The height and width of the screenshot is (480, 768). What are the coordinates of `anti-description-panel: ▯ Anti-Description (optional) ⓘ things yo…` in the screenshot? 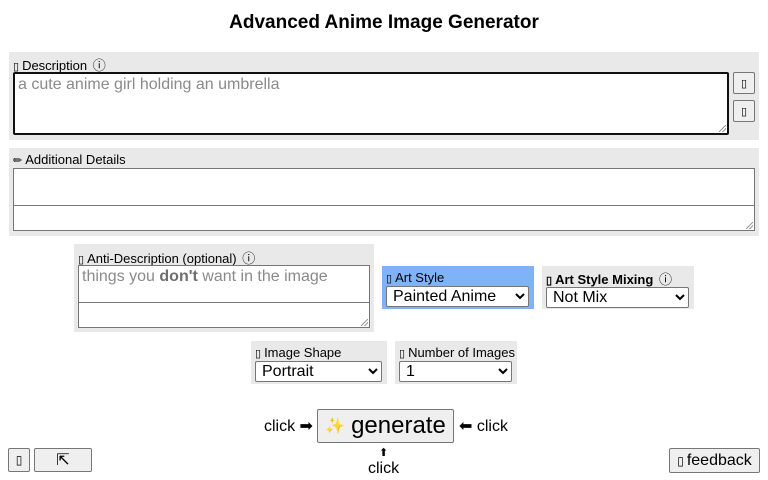 It's located at (224, 288).